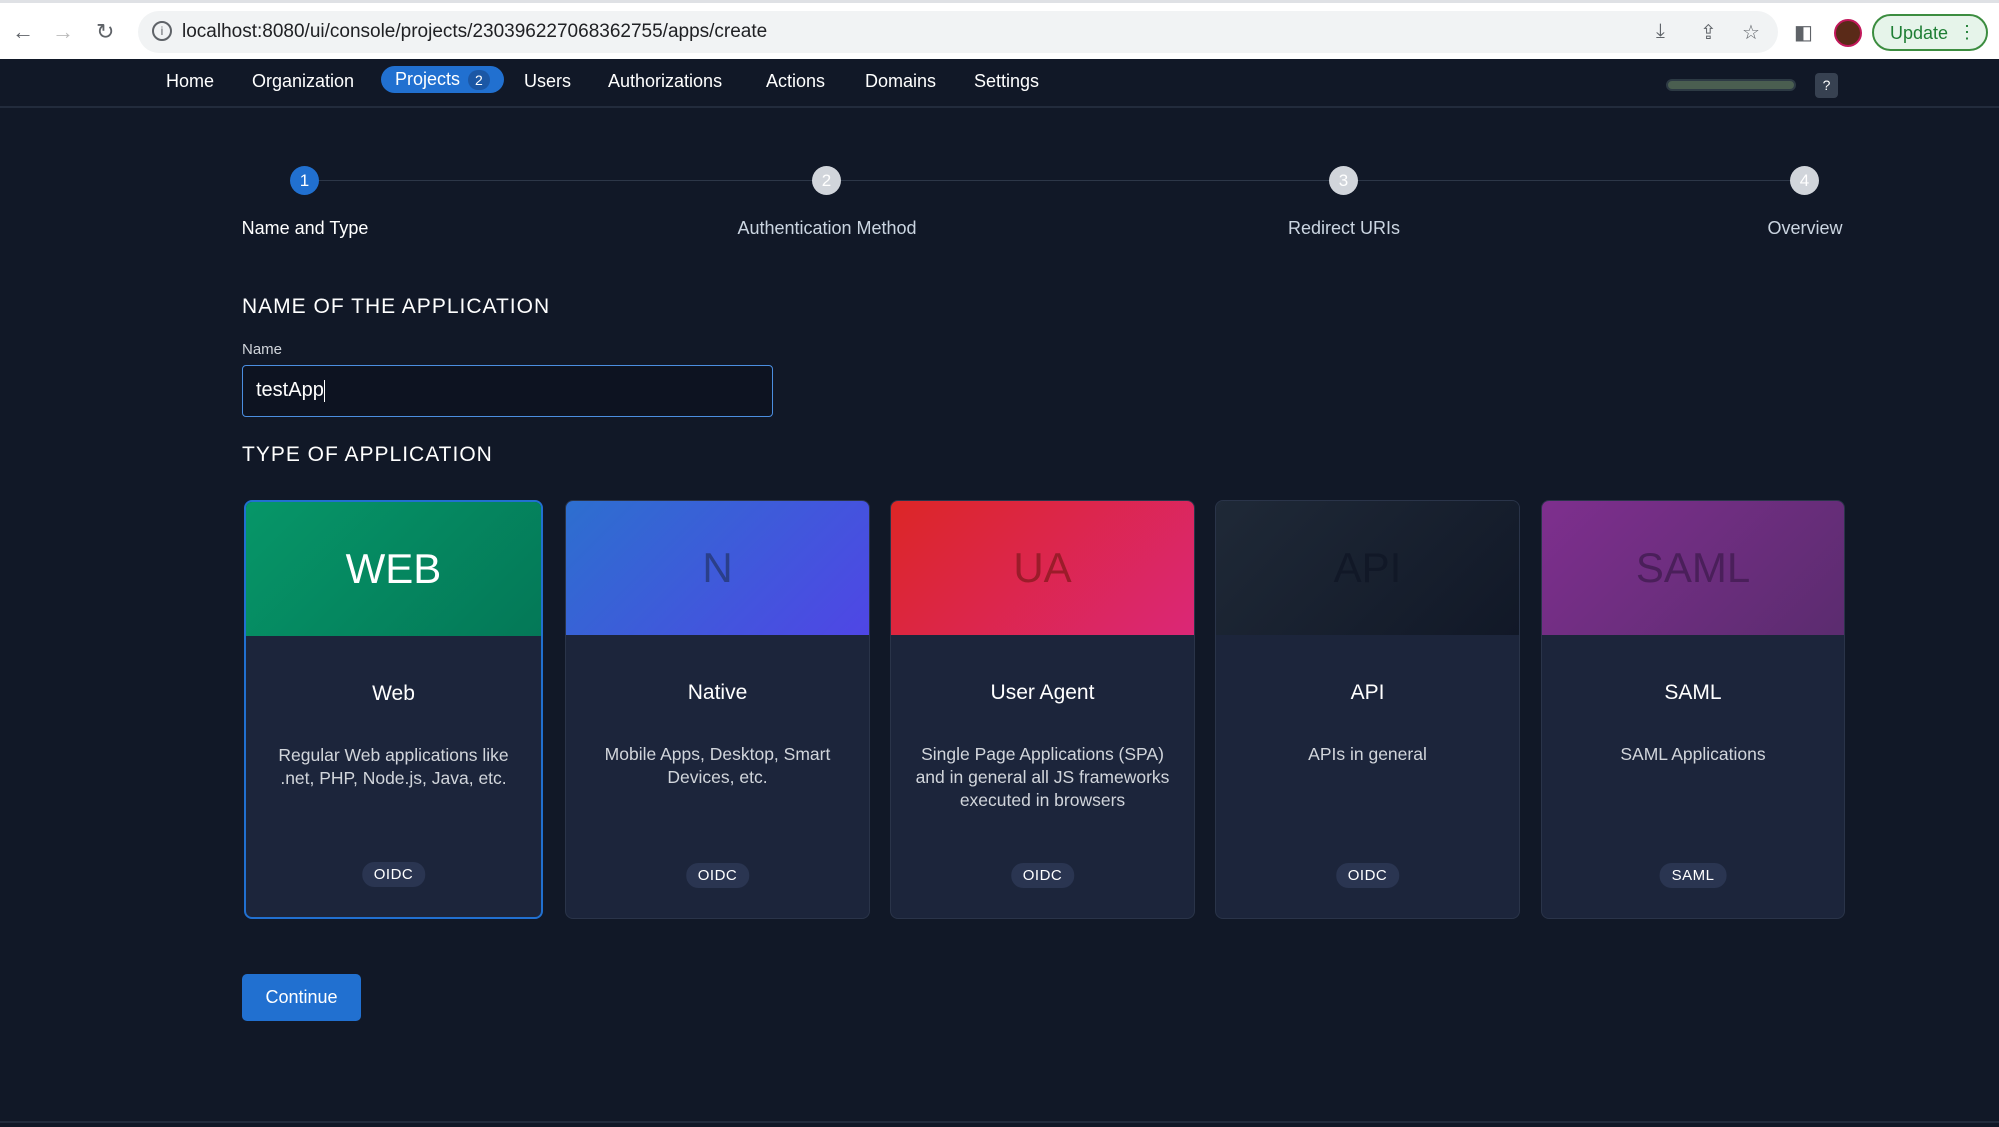 The width and height of the screenshot is (1999, 1127). What do you see at coordinates (23, 32) in the screenshot?
I see `back-icon: ←` at bounding box center [23, 32].